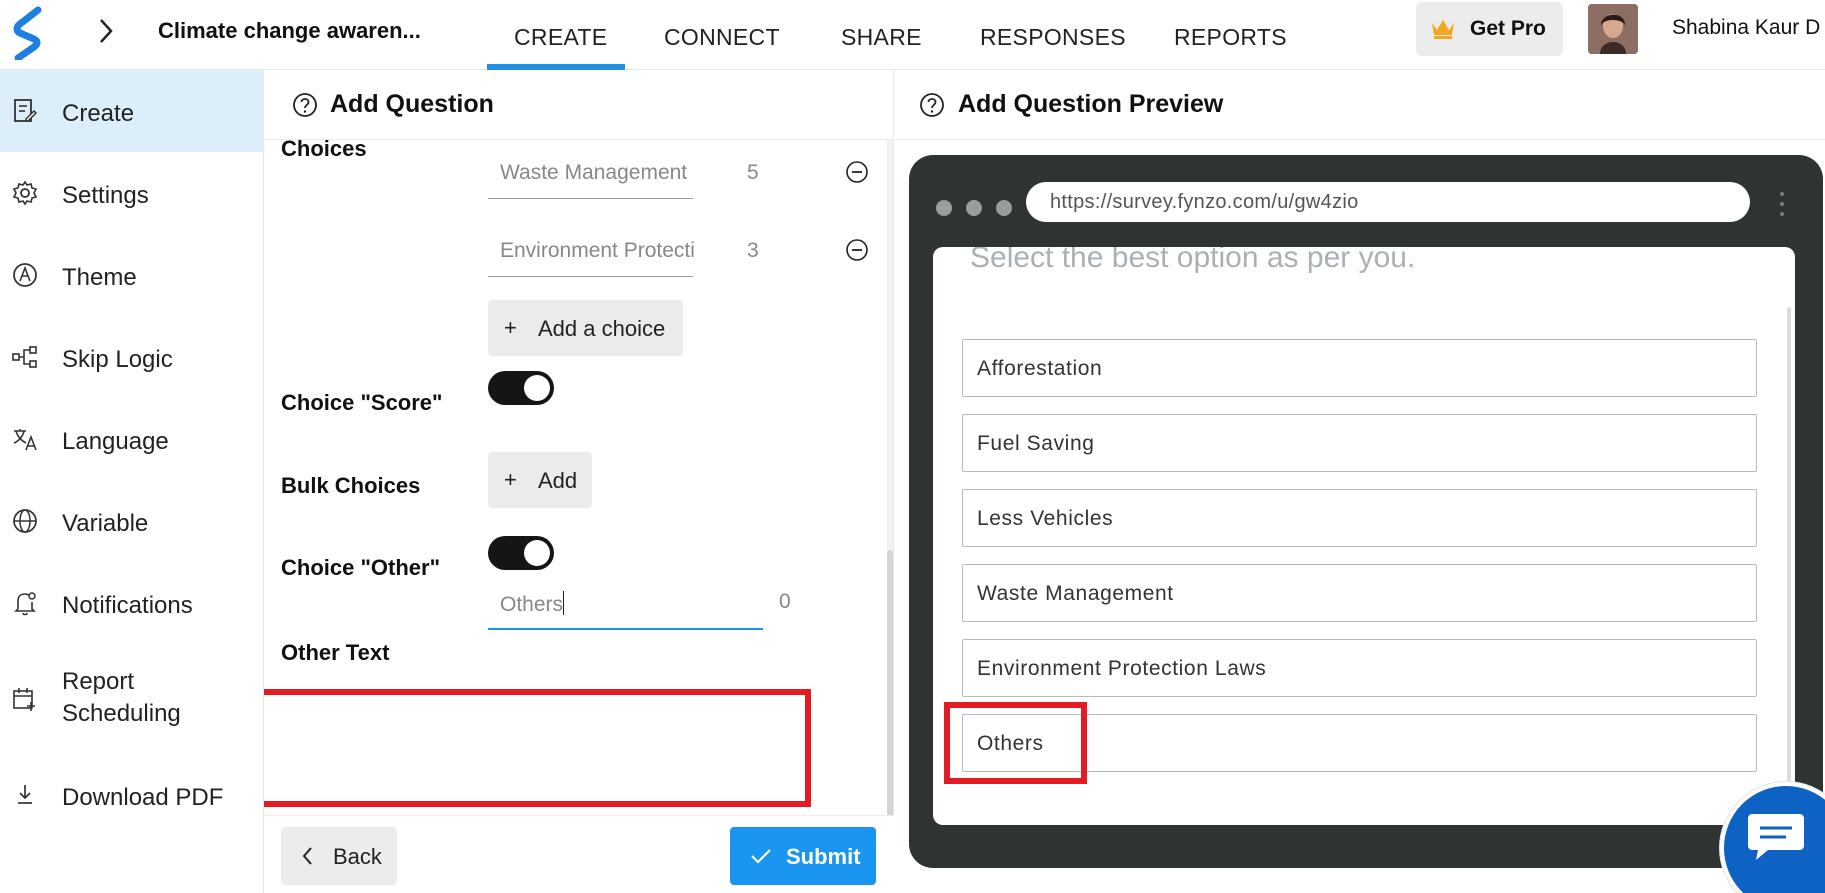 This screenshot has width=1825, height=893. What do you see at coordinates (753, 251) in the screenshot?
I see `choice-score: 3` at bounding box center [753, 251].